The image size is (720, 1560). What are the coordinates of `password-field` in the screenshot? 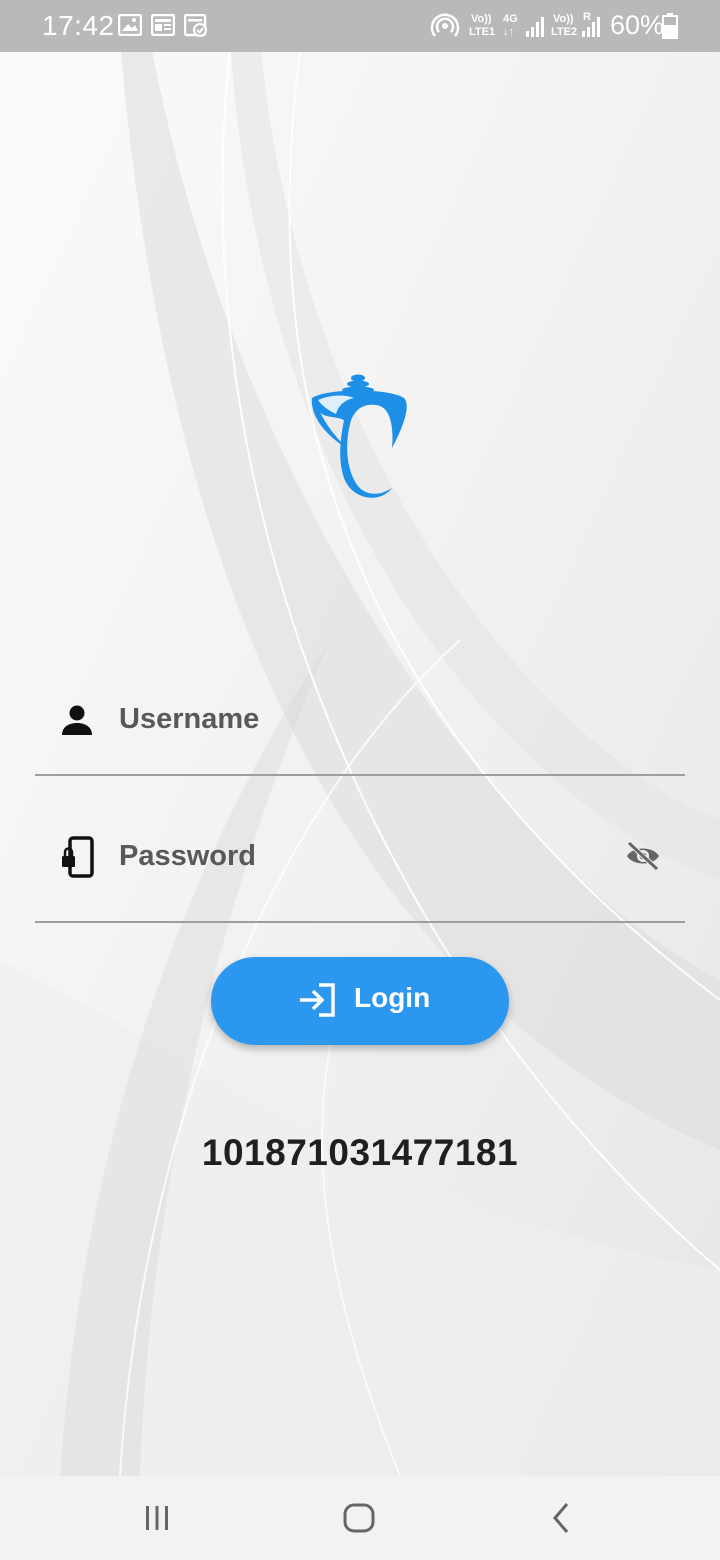 It's located at (360, 870).